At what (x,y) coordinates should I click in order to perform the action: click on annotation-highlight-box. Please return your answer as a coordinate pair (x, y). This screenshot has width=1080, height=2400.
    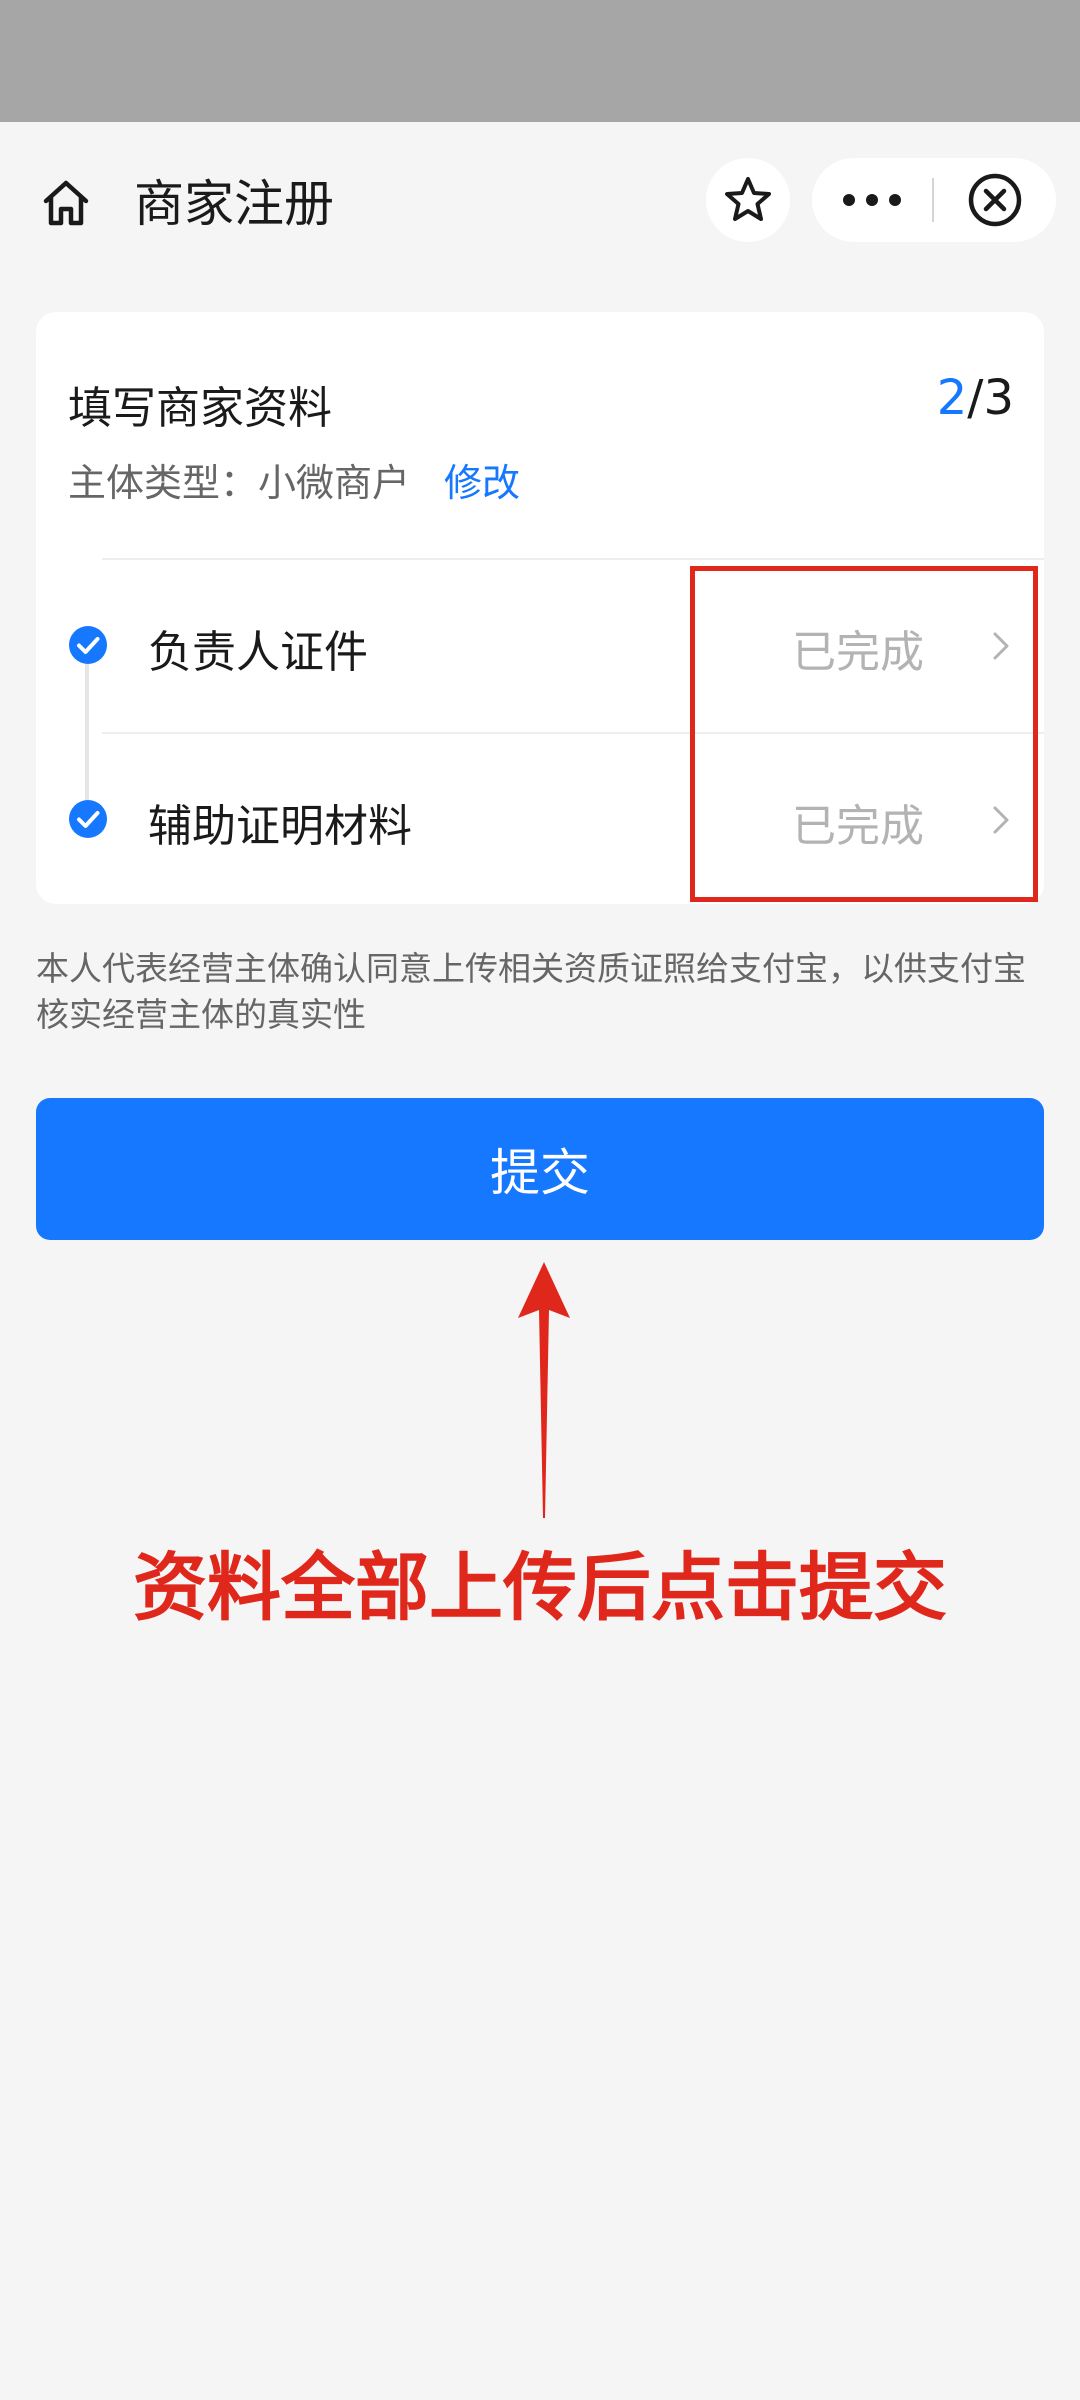
    Looking at the image, I should click on (864, 734).